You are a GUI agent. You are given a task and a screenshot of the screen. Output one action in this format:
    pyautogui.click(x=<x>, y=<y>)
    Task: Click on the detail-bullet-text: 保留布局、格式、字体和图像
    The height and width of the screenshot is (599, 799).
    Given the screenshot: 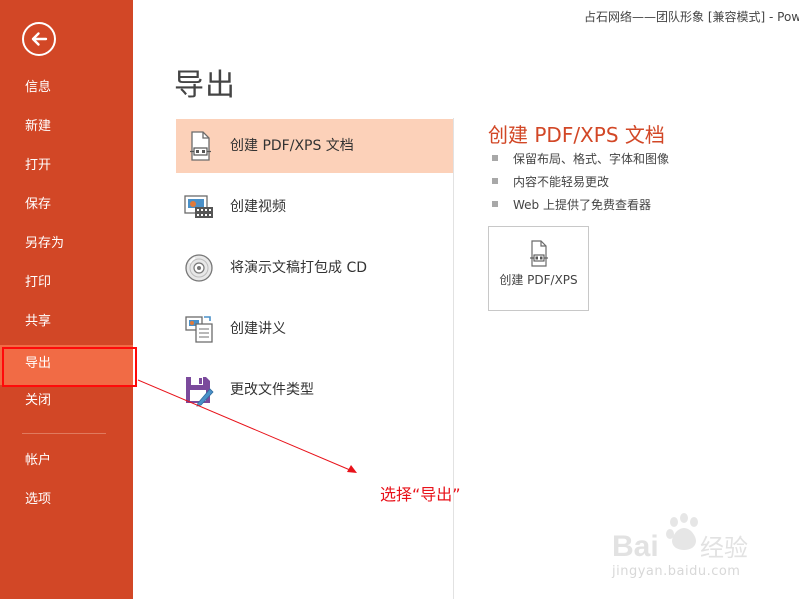 What is the action you would take?
    pyautogui.click(x=591, y=159)
    